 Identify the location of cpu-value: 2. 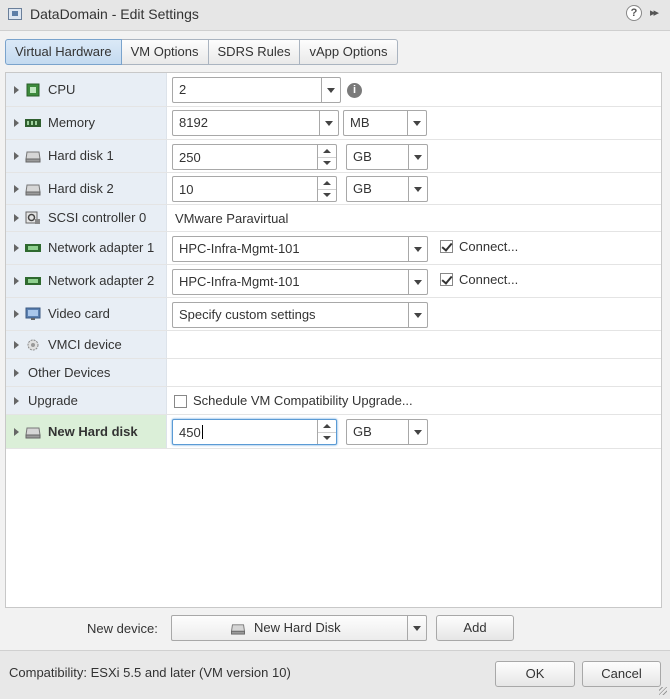
(183, 89).